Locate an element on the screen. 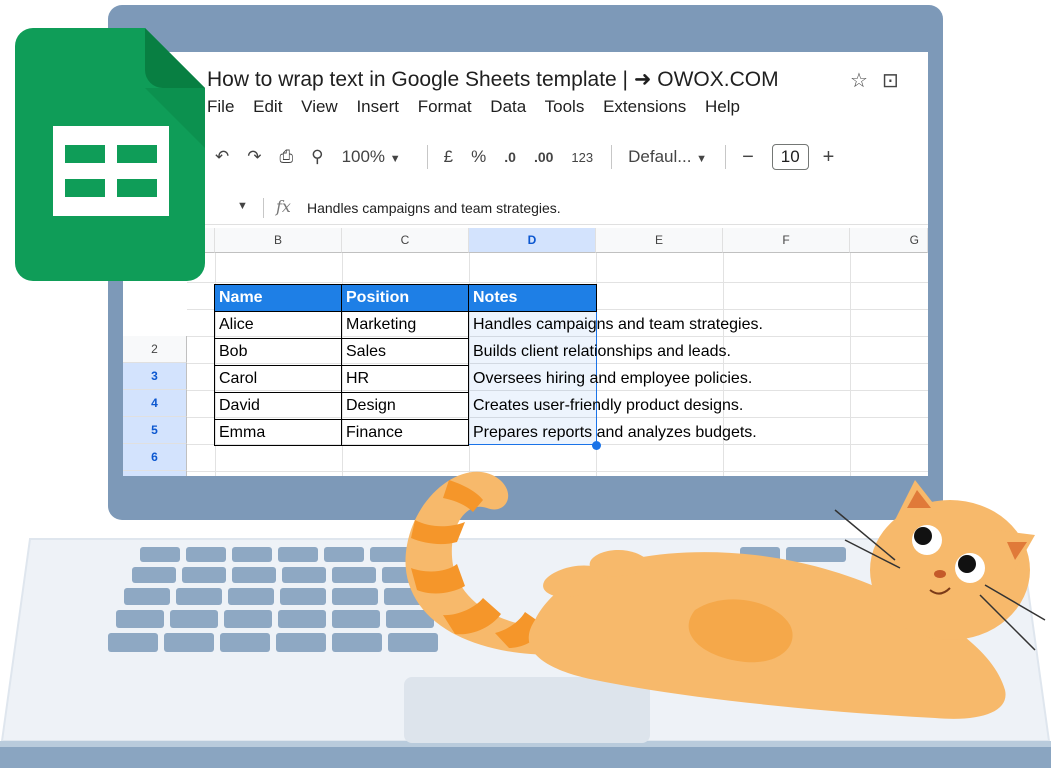 Image resolution: width=1051 pixels, height=768 pixels. table-cell-notes: Handles campaigns and team strategies. is located at coordinates (616, 325).